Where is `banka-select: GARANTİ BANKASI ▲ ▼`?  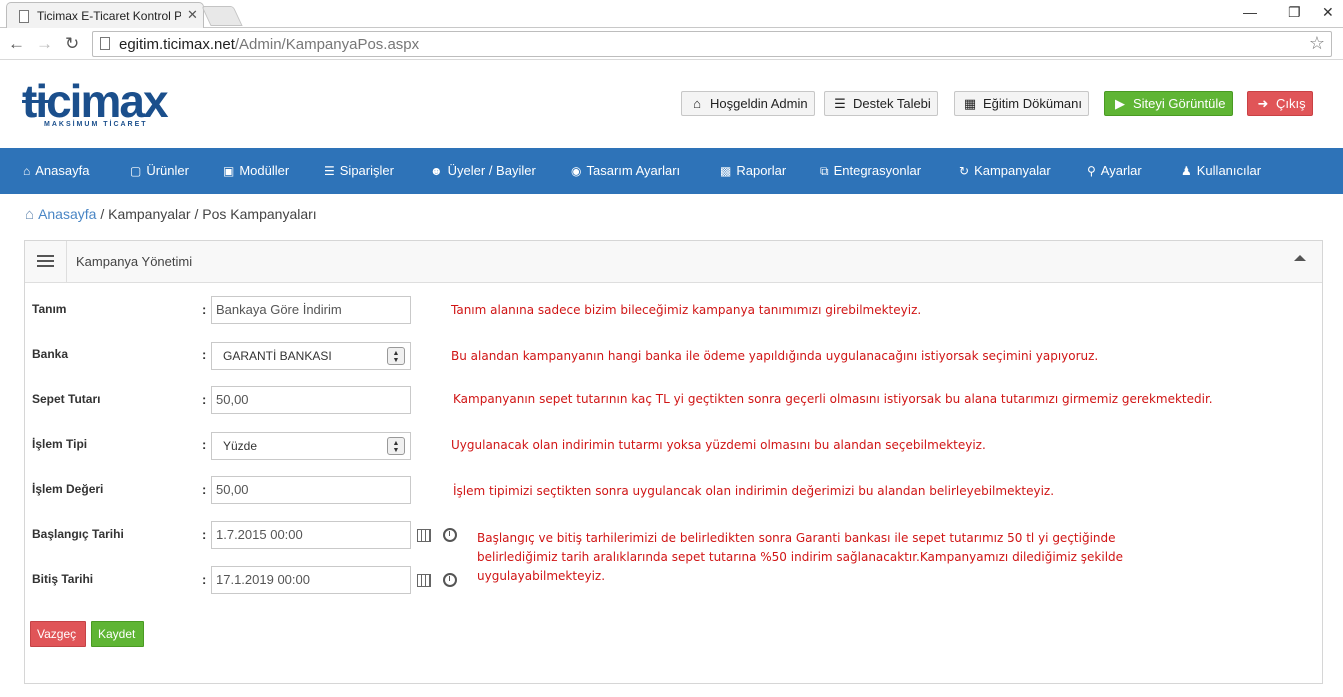
banka-select: GARANTİ BANKASI ▲ ▼ is located at coordinates (311, 356).